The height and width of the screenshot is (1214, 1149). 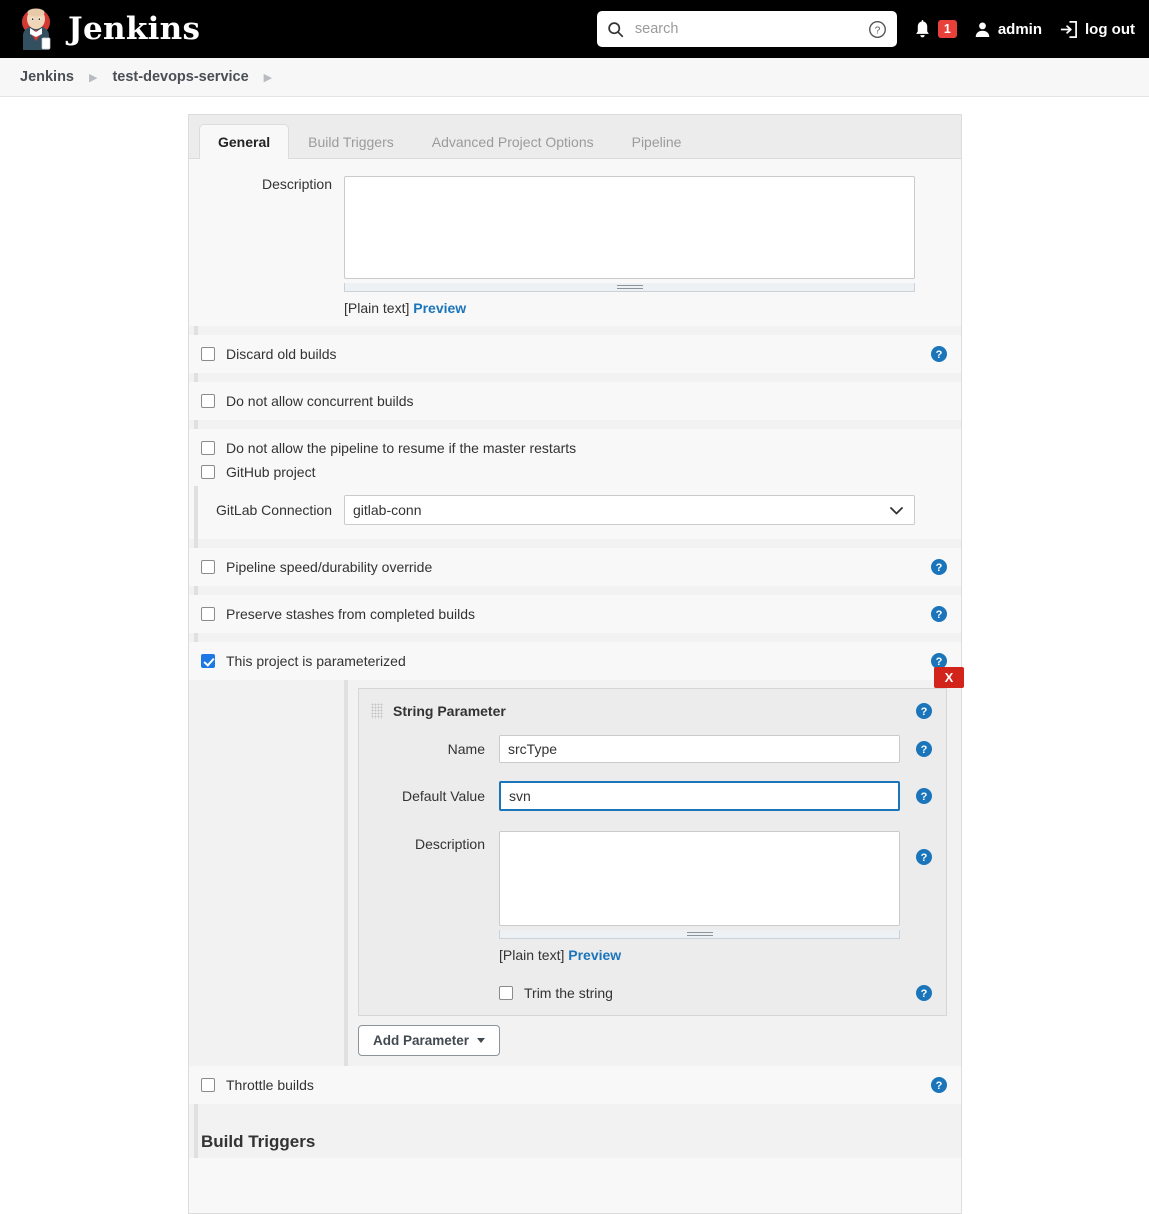 What do you see at coordinates (699, 955) in the screenshot?
I see `parameter-description-markup-note: [Plain text] Preview` at bounding box center [699, 955].